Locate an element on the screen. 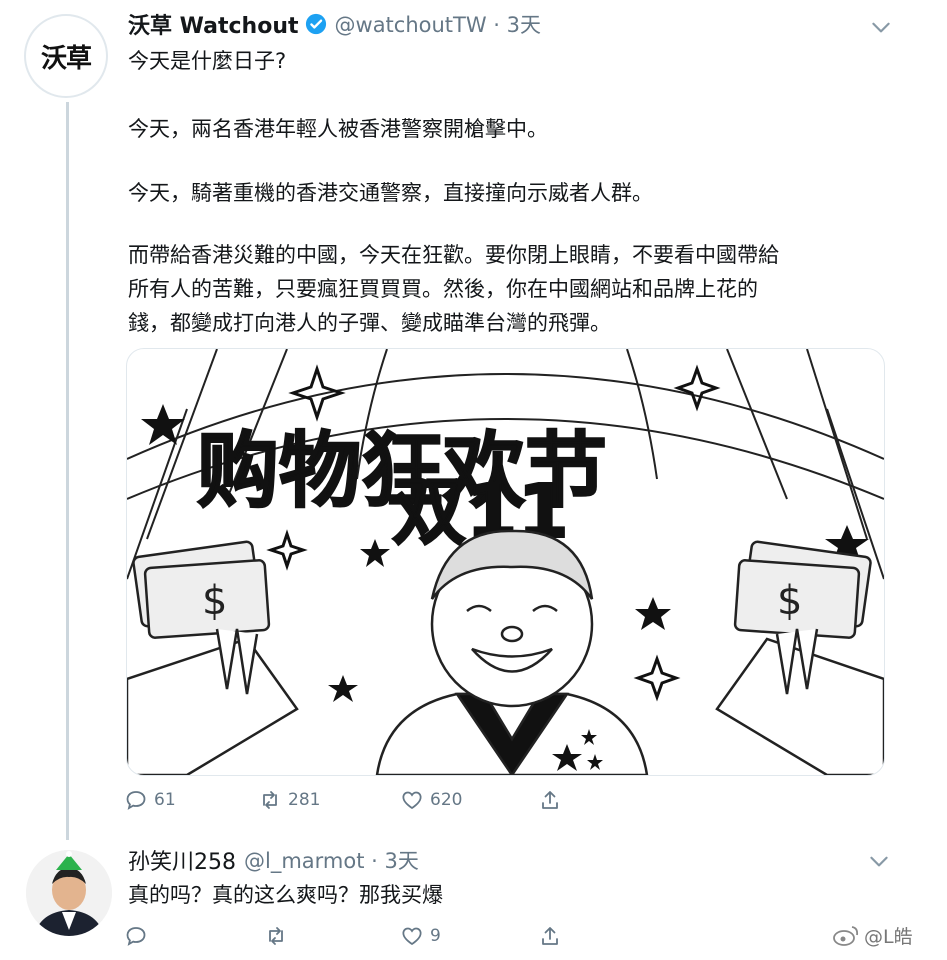  avatar is located at coordinates (69, 893).